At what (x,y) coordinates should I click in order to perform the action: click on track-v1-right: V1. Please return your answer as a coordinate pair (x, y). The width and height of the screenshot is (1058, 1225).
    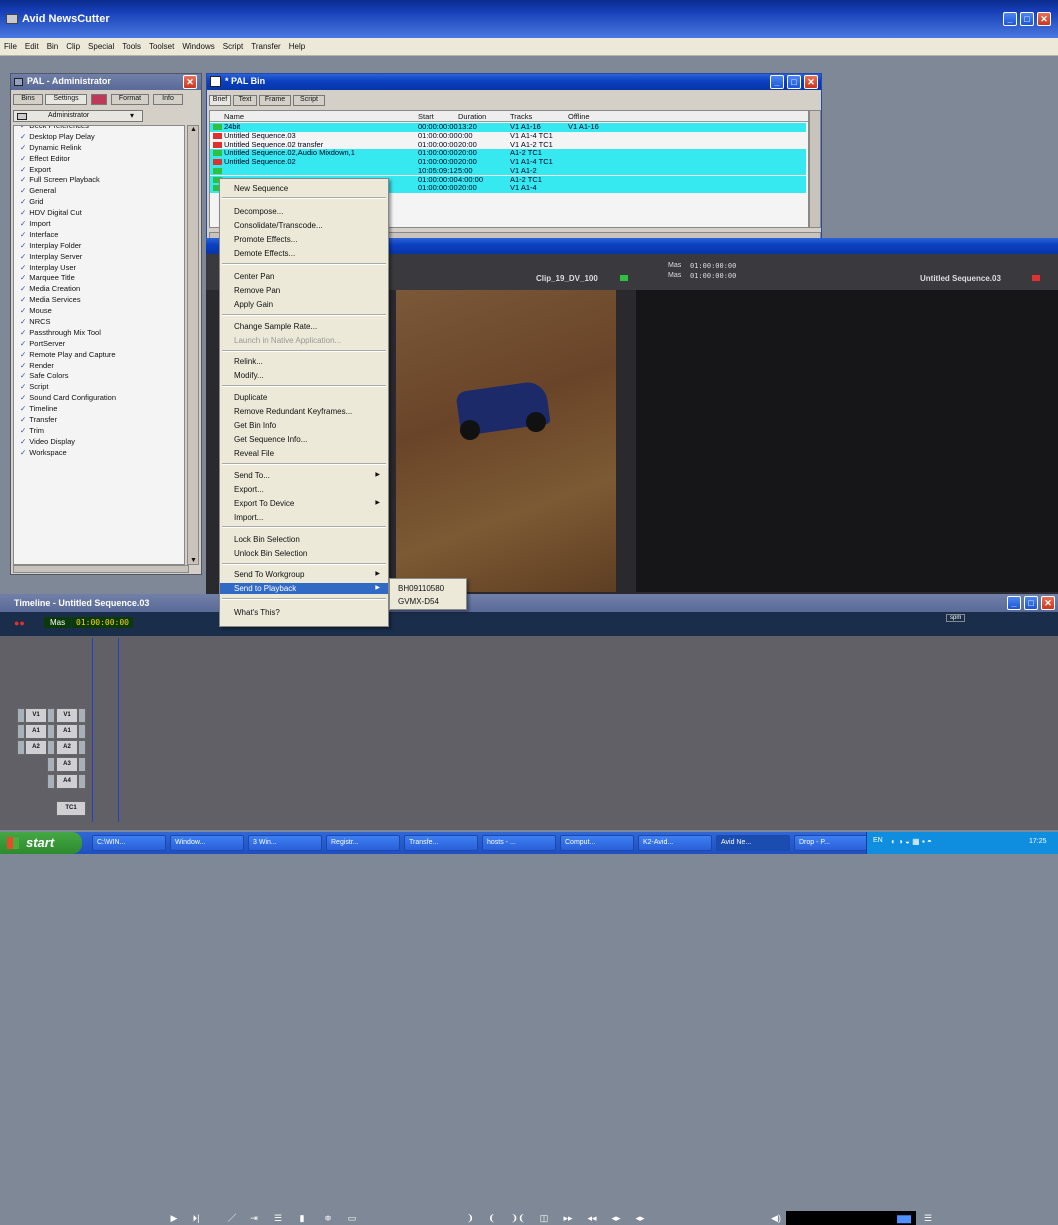
    Looking at the image, I should click on (67, 715).